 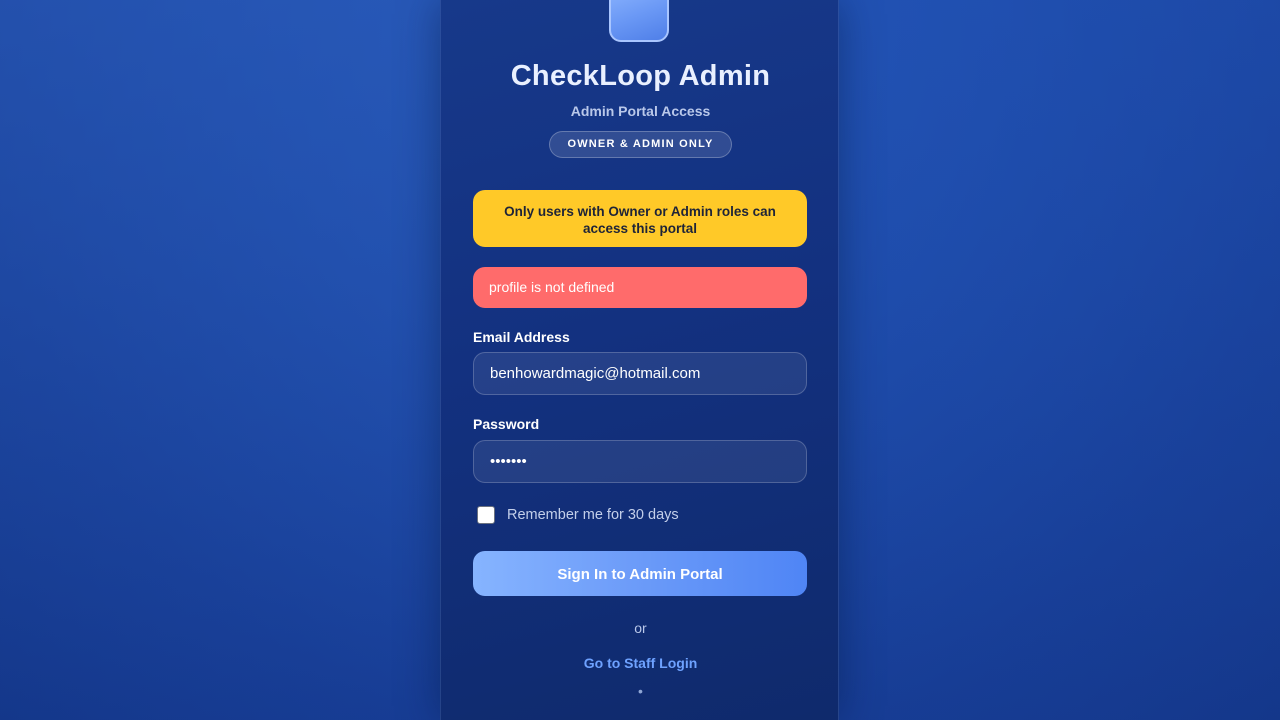 I want to click on password-field, so click(x=640, y=461).